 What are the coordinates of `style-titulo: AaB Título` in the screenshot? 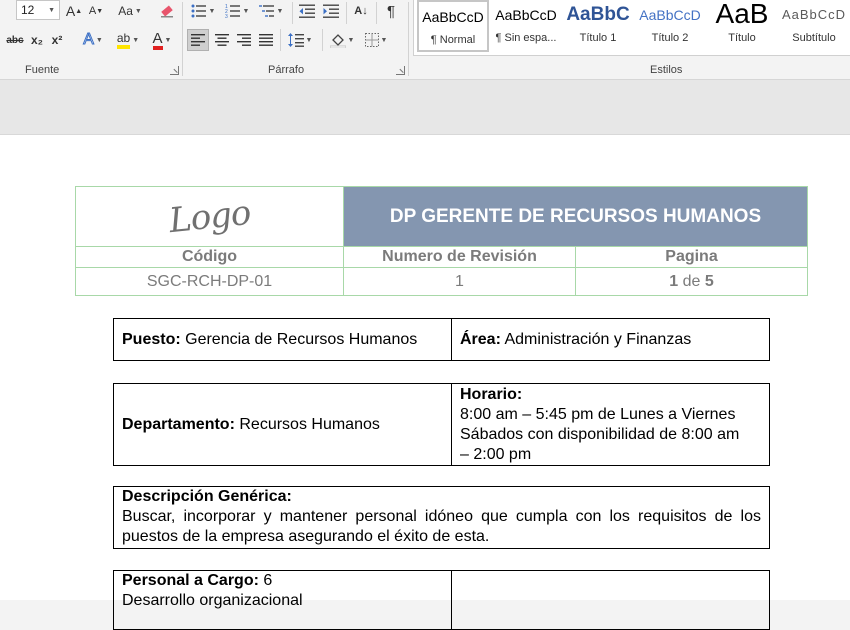 It's located at (742, 26).